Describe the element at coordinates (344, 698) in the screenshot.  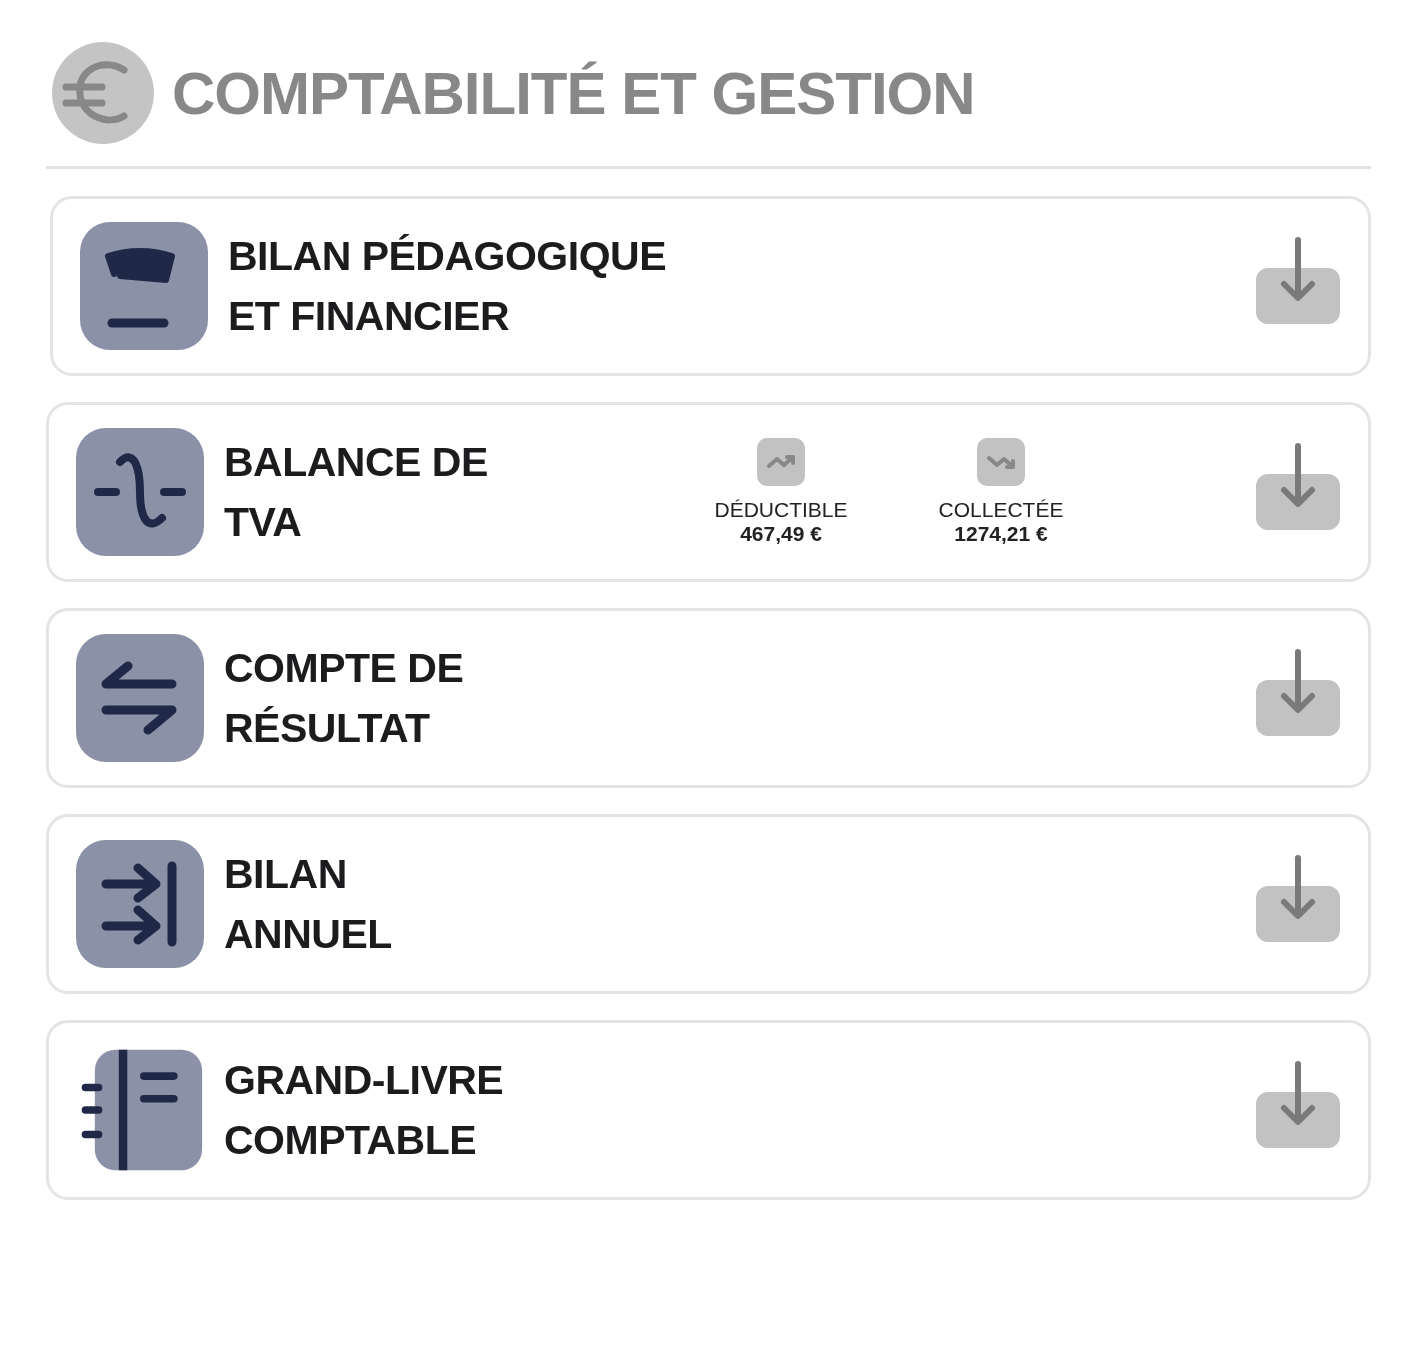
I see `card-title: COMPTE DE RÉSULTAT` at that location.